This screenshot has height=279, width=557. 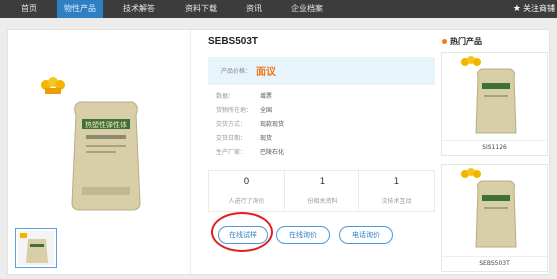 What do you see at coordinates (396, 201) in the screenshot?
I see `stat-label: 次技术互动` at bounding box center [396, 201].